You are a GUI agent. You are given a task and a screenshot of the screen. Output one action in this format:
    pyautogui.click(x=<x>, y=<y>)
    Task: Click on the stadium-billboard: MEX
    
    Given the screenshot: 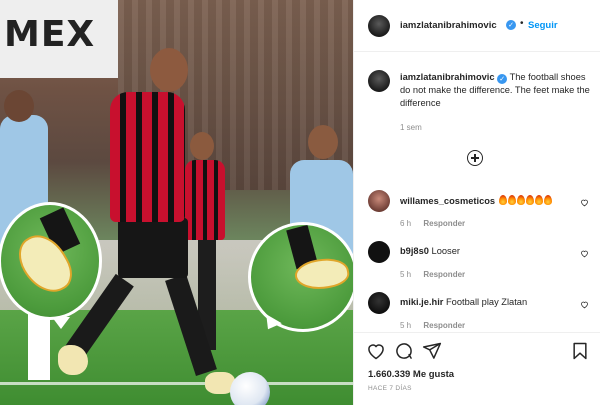 What is the action you would take?
    pyautogui.click(x=59, y=39)
    